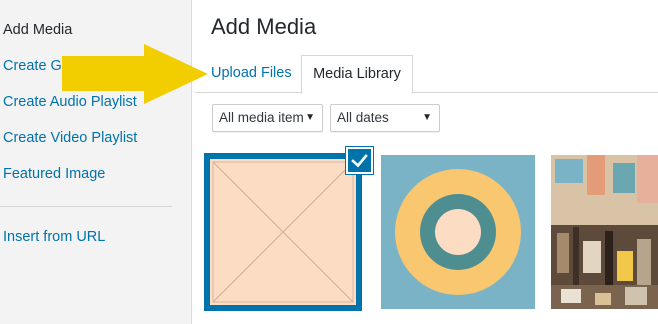  I want to click on date-filter: All dates ▼, so click(385, 118).